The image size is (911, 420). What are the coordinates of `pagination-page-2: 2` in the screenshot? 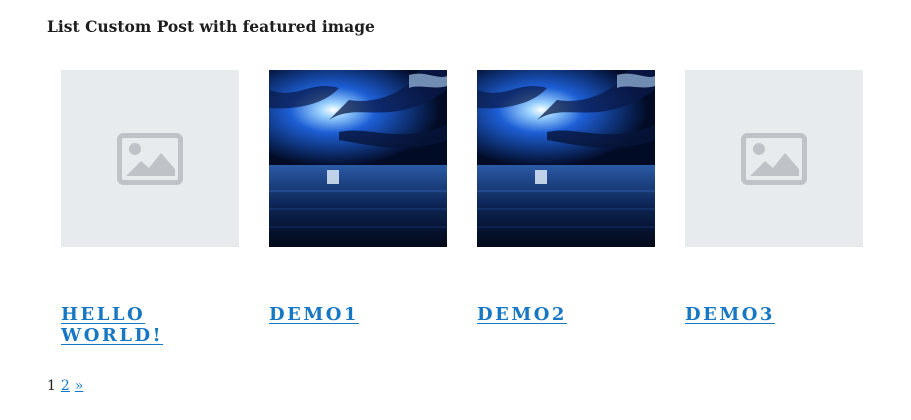 It's located at (65, 386).